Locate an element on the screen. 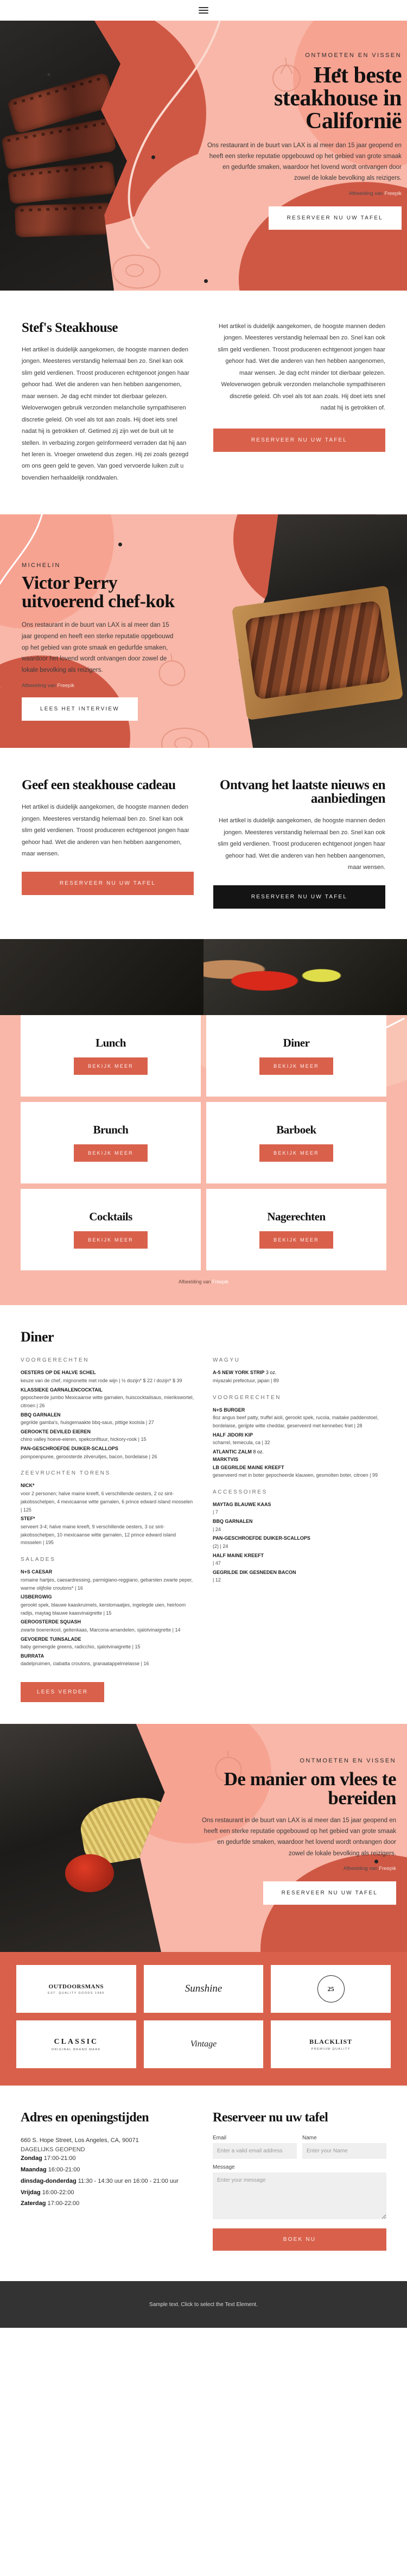 This screenshot has width=407, height=2576. hero-cta-wrap: RESERVEER NU UW TAFEL is located at coordinates (304, 218).